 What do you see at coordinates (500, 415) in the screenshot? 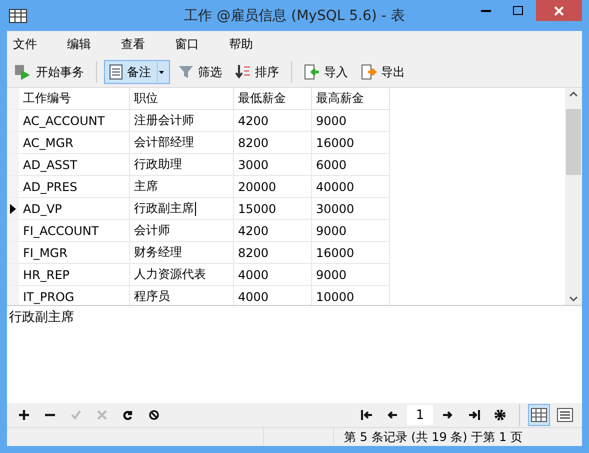
I see `gear-icon` at bounding box center [500, 415].